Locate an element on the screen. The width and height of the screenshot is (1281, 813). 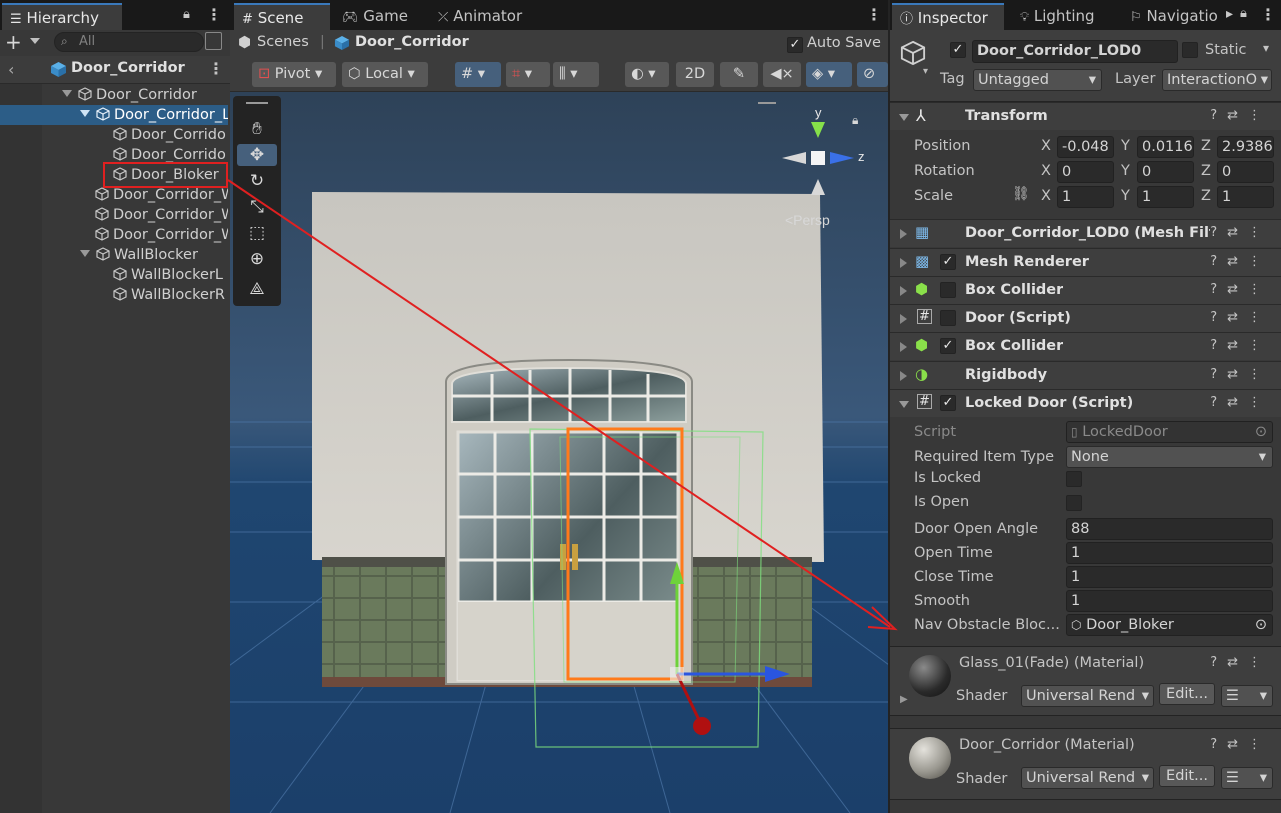
visibility-button: ⊘ is located at coordinates (872, 74).